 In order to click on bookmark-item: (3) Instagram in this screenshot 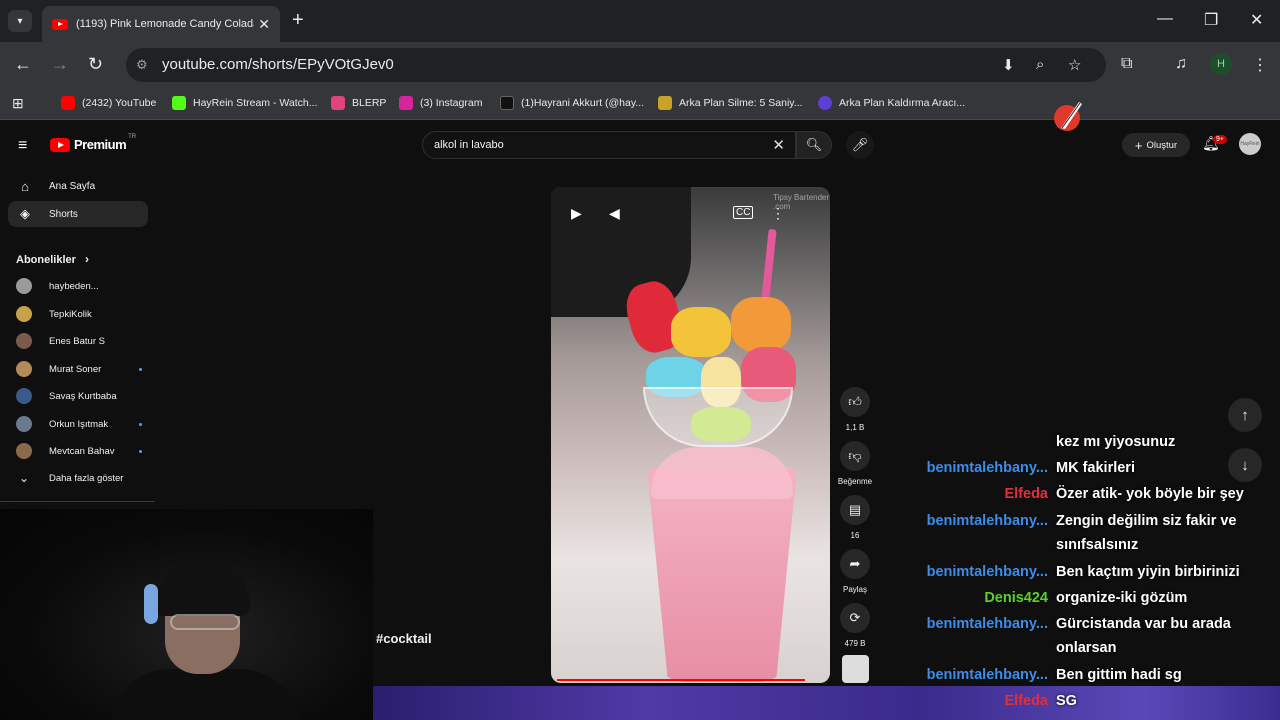, I will do `click(440, 103)`.